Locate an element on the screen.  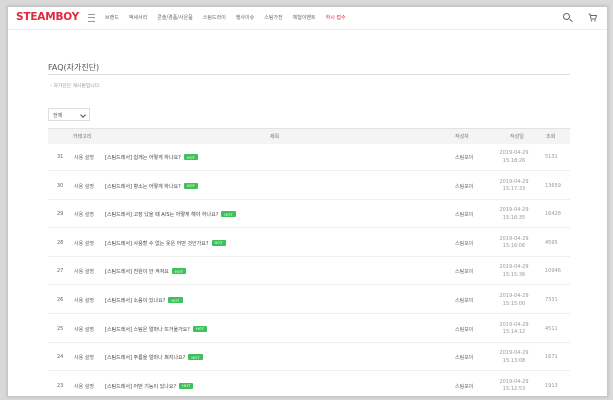
row-date-cell: 2019-04-29 15:14:12 is located at coordinates (514, 329).